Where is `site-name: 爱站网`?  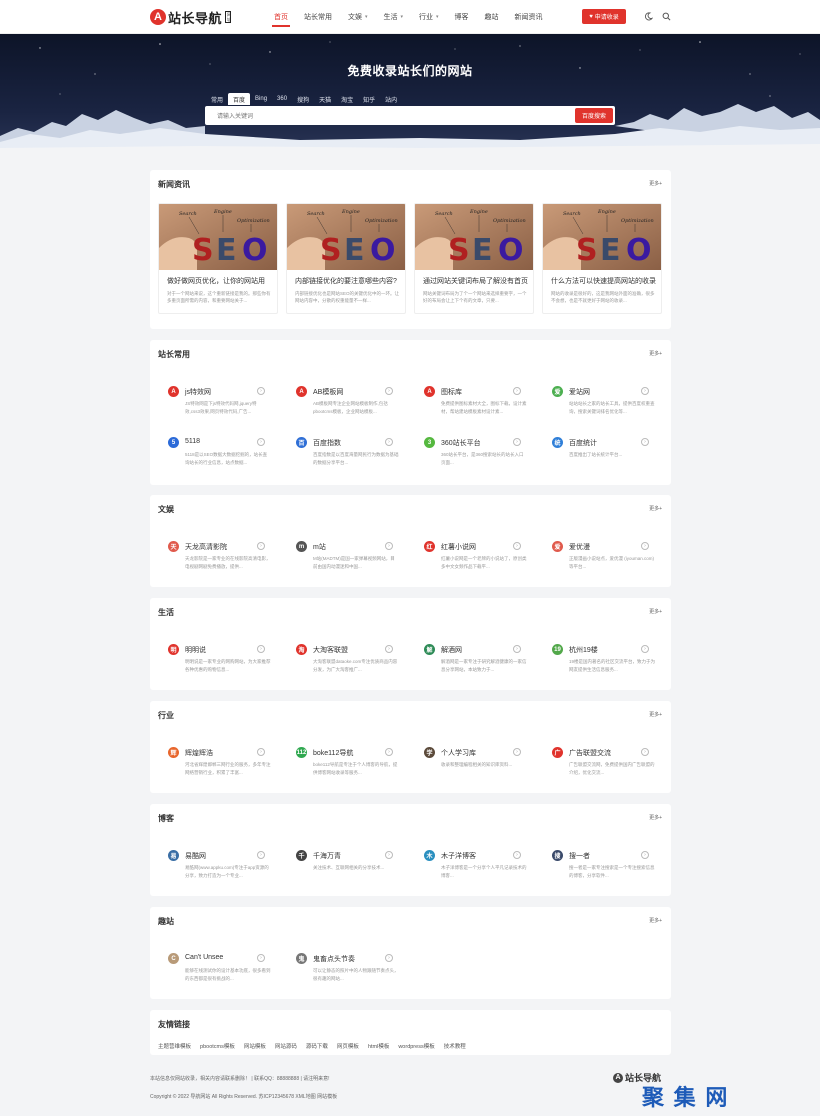 site-name: 爱站网 is located at coordinates (579, 392).